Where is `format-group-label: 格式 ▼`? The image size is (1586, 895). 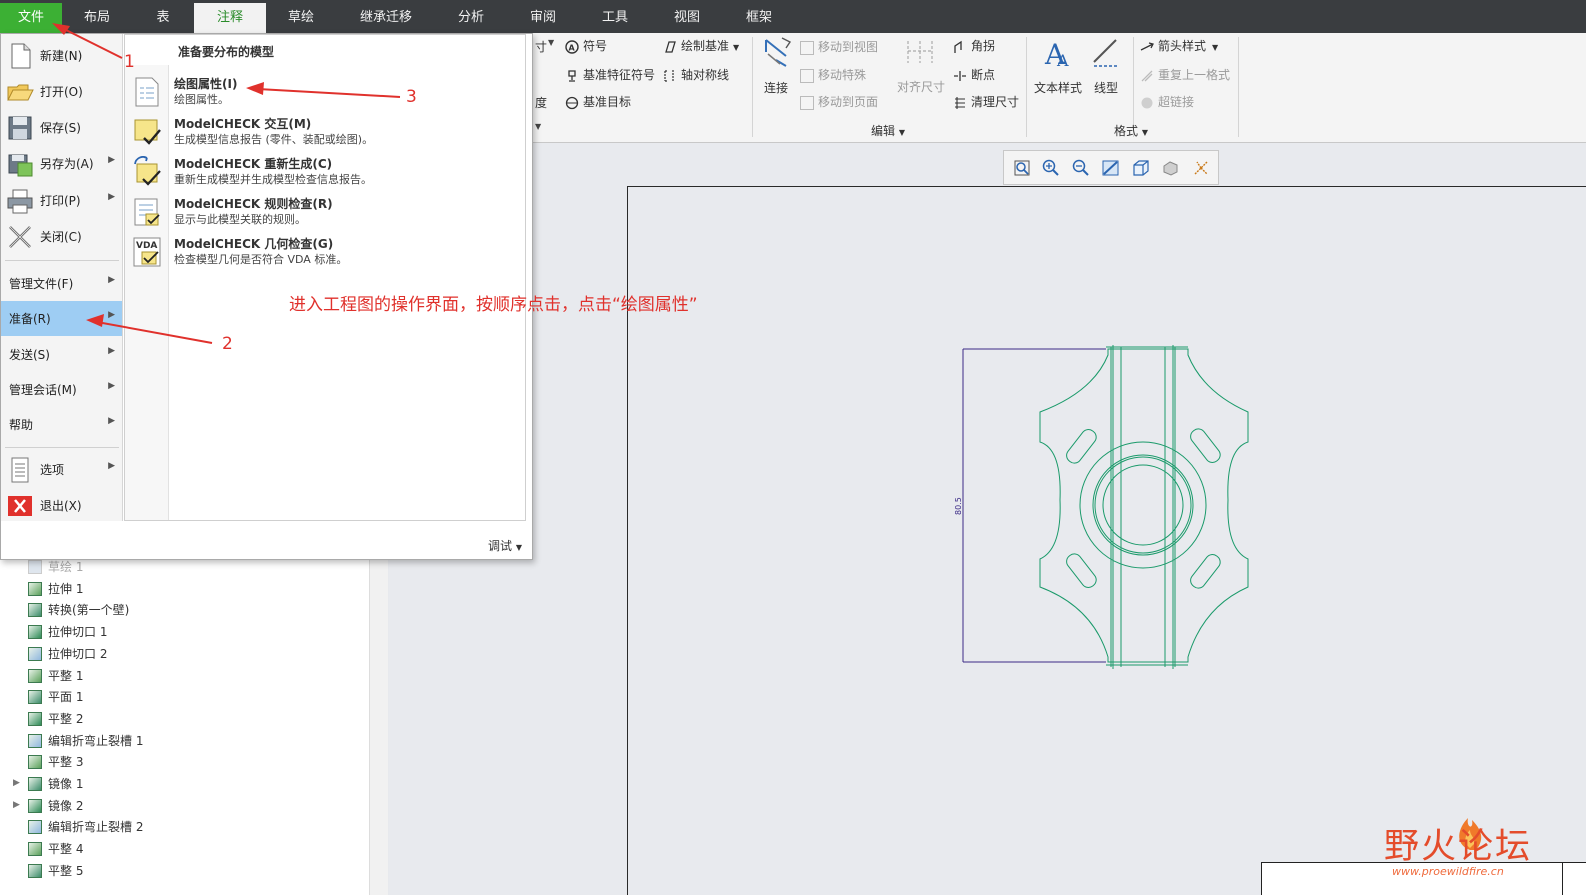 format-group-label: 格式 ▼ is located at coordinates (1131, 130).